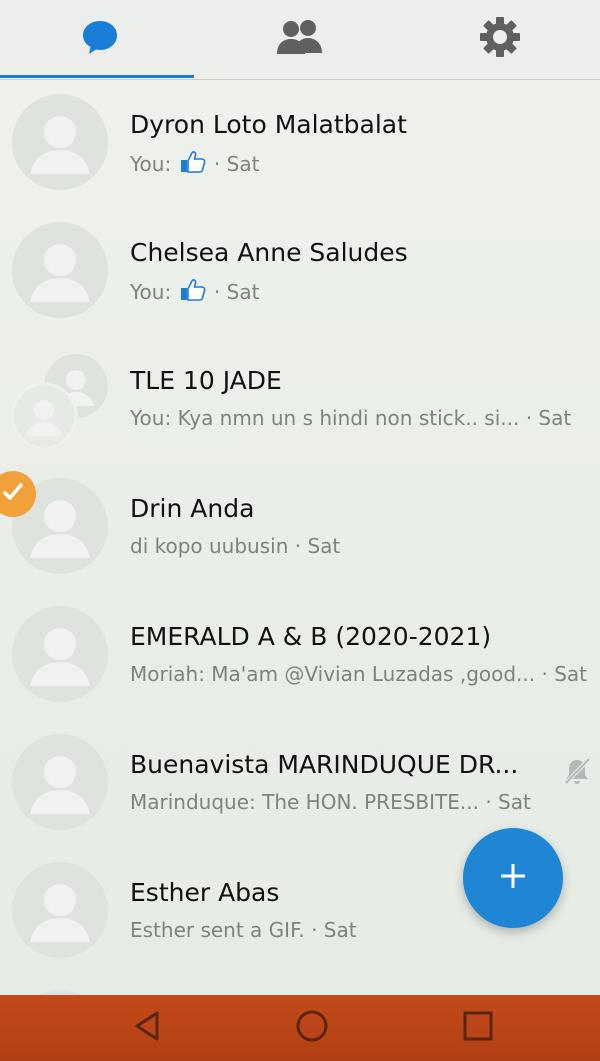 The height and width of the screenshot is (1061, 600). I want to click on back-button, so click(148, 1028).